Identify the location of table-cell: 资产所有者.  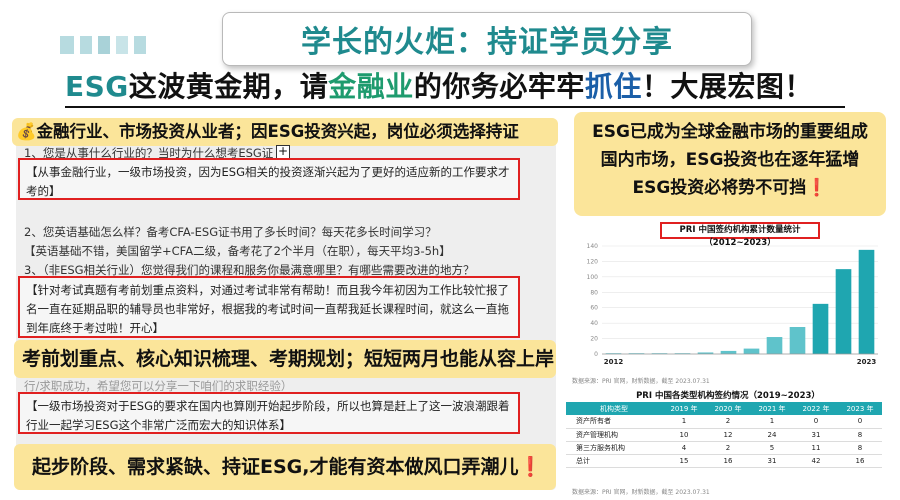
(614, 422).